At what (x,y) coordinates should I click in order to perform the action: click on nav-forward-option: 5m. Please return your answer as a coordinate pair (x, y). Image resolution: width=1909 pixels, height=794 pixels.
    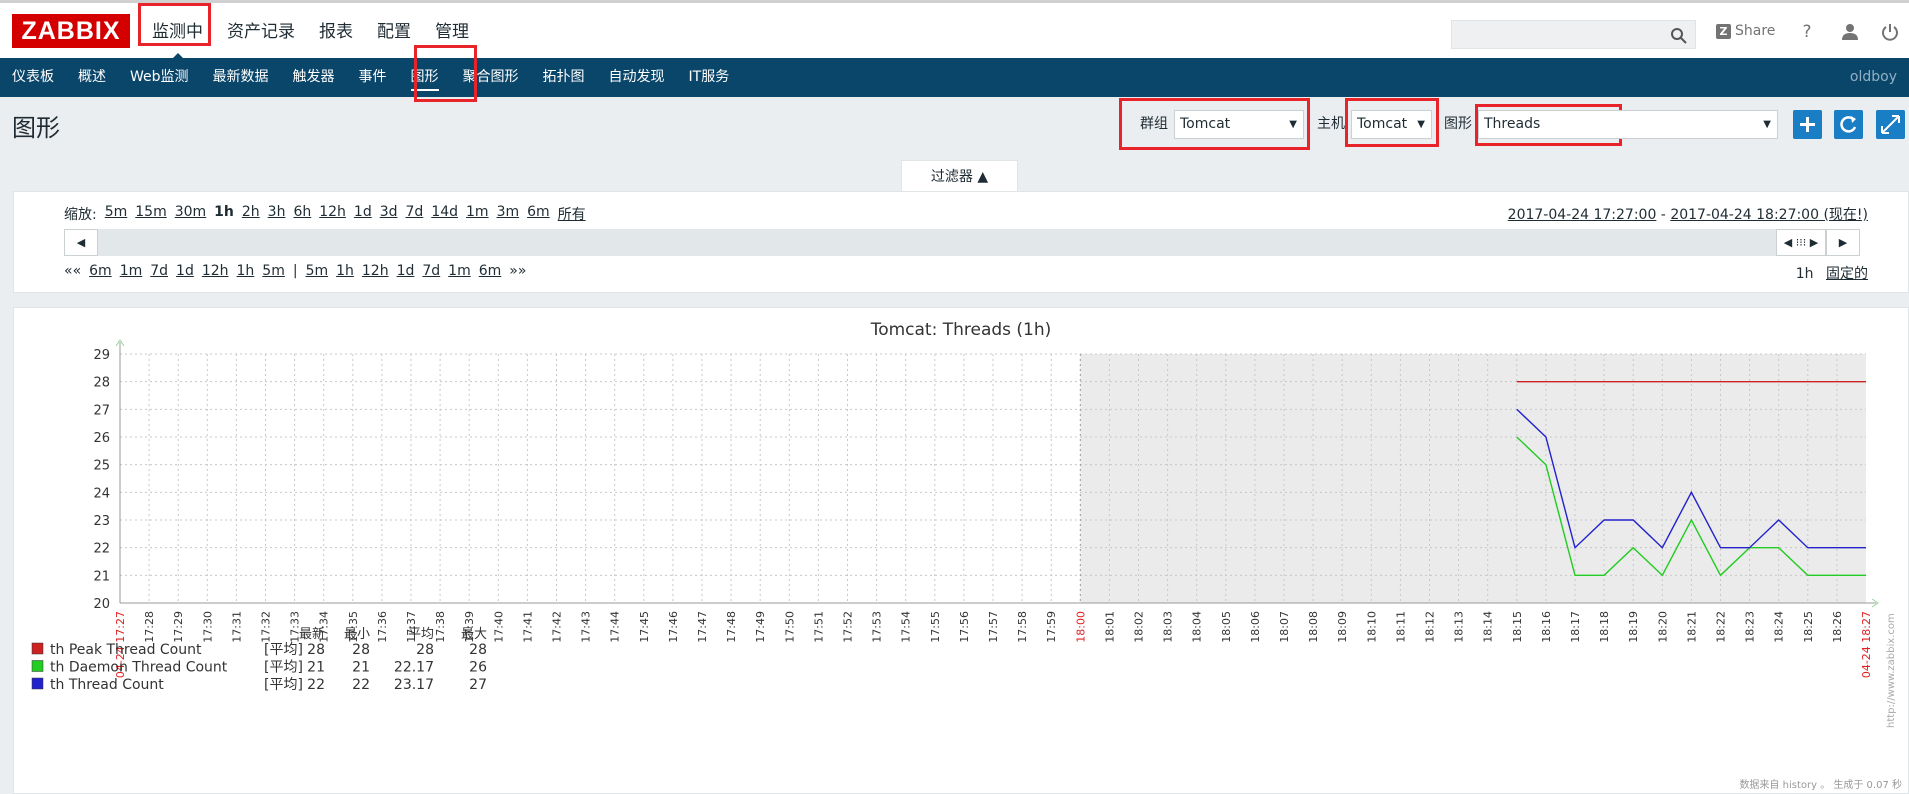
    Looking at the image, I should click on (317, 271).